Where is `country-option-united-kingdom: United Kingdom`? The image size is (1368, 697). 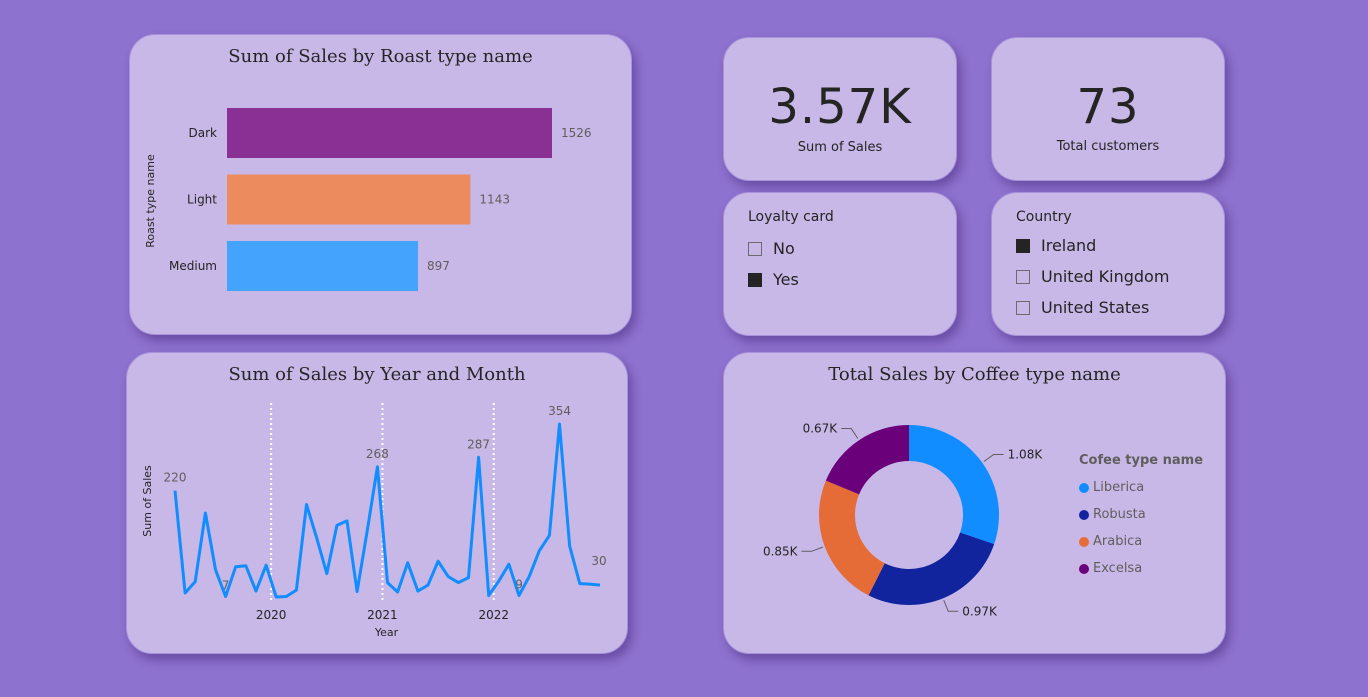
country-option-united-kingdom: United Kingdom is located at coordinates (1092, 276).